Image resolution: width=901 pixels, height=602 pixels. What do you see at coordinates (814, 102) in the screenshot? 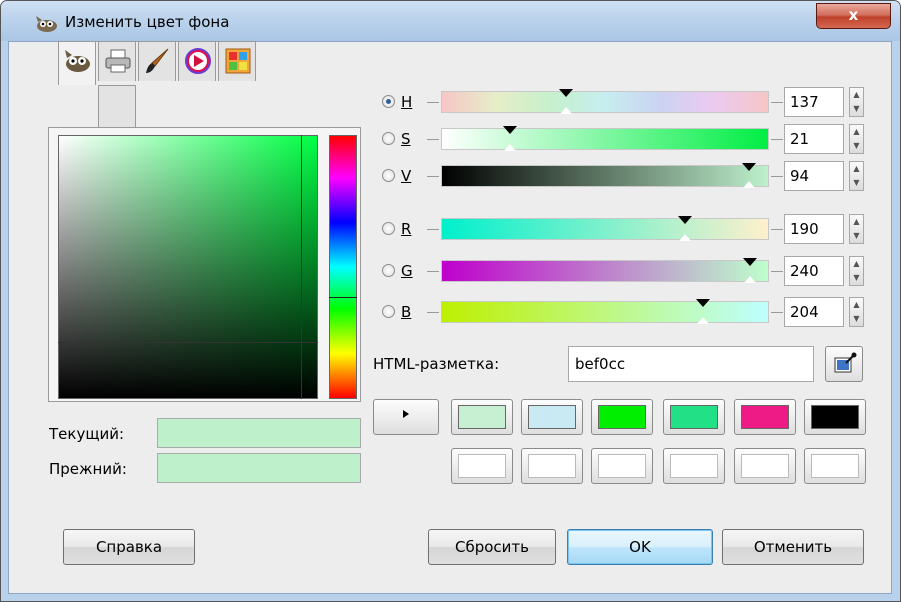
I see `spin-value-h: 137` at bounding box center [814, 102].